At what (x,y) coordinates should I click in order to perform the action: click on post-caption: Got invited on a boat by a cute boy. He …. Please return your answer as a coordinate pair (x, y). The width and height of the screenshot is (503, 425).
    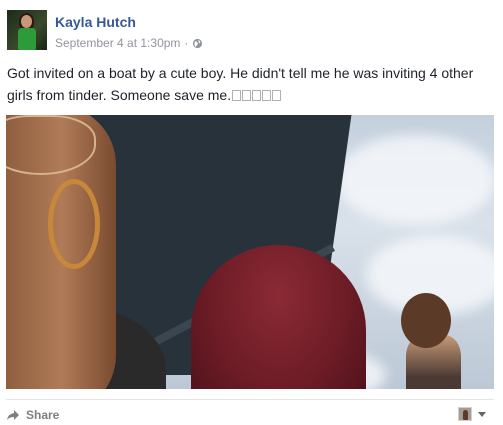
    Looking at the image, I should click on (252, 84).